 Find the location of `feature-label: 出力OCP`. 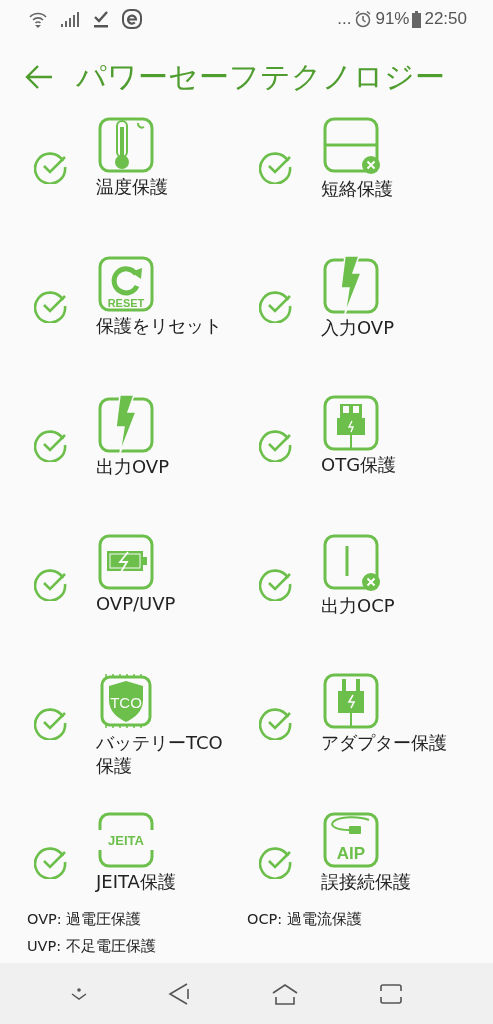

feature-label: 出力OCP is located at coordinates (358, 606).